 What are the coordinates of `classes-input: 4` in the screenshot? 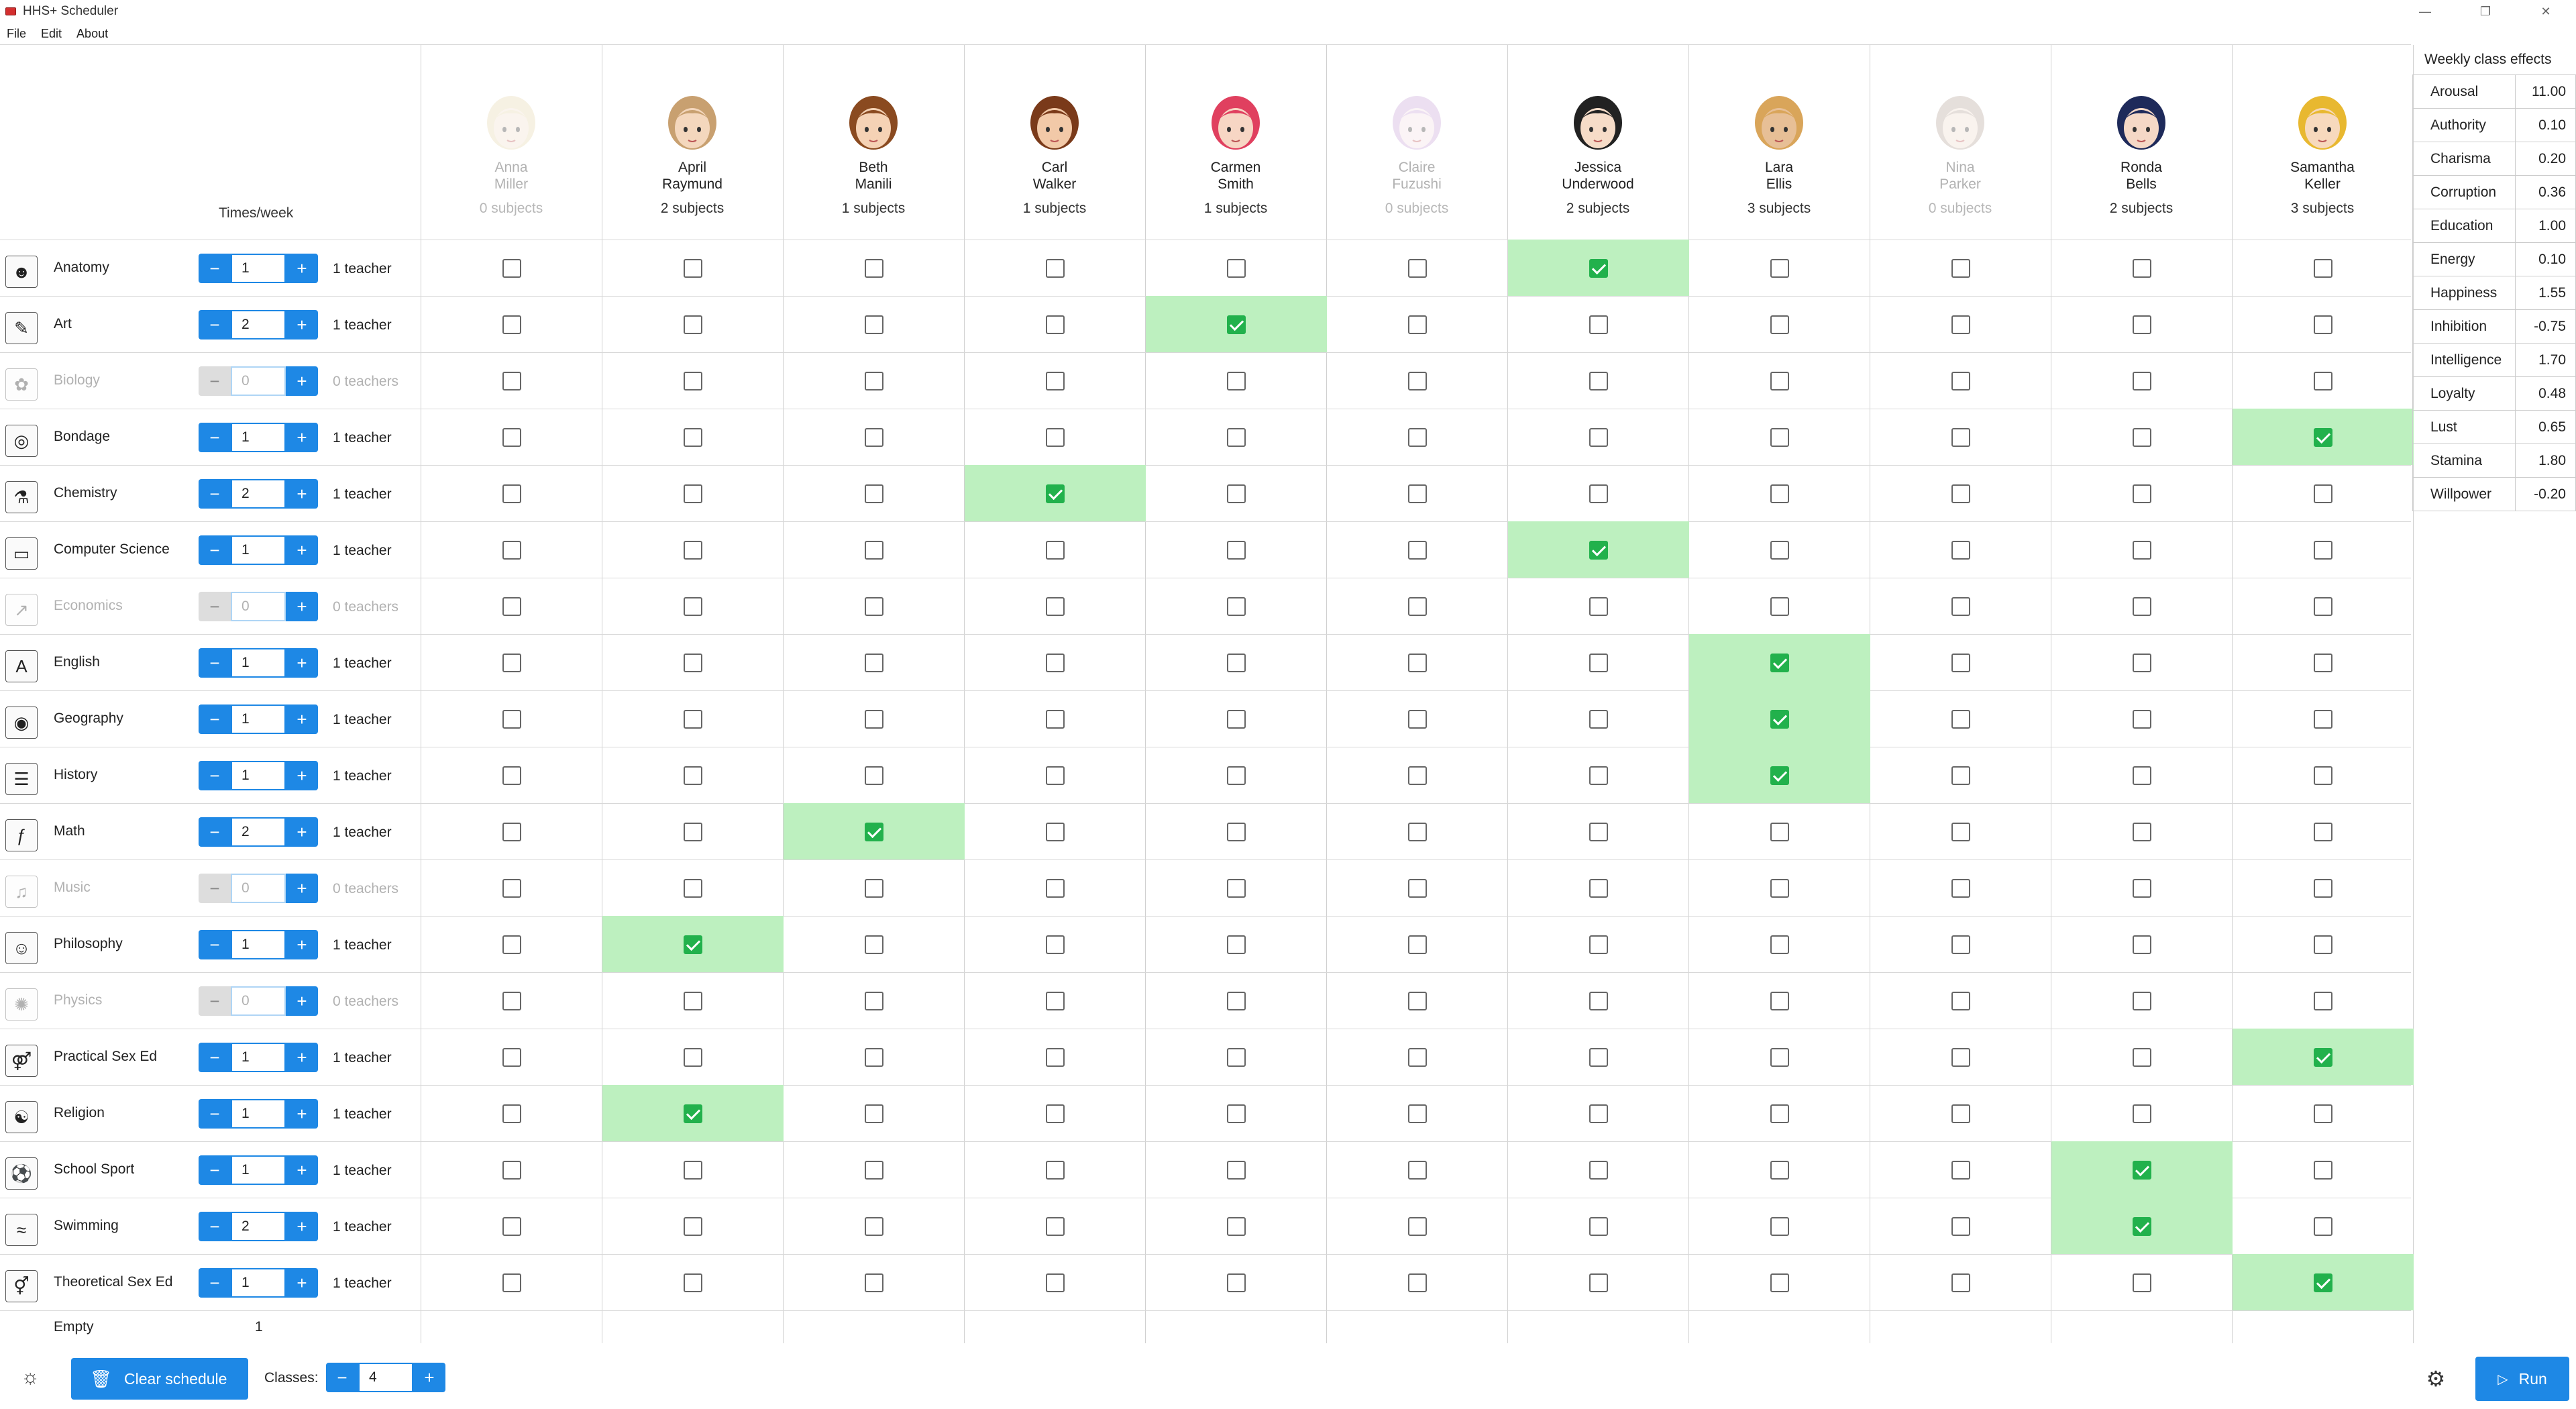 It's located at (385, 1377).